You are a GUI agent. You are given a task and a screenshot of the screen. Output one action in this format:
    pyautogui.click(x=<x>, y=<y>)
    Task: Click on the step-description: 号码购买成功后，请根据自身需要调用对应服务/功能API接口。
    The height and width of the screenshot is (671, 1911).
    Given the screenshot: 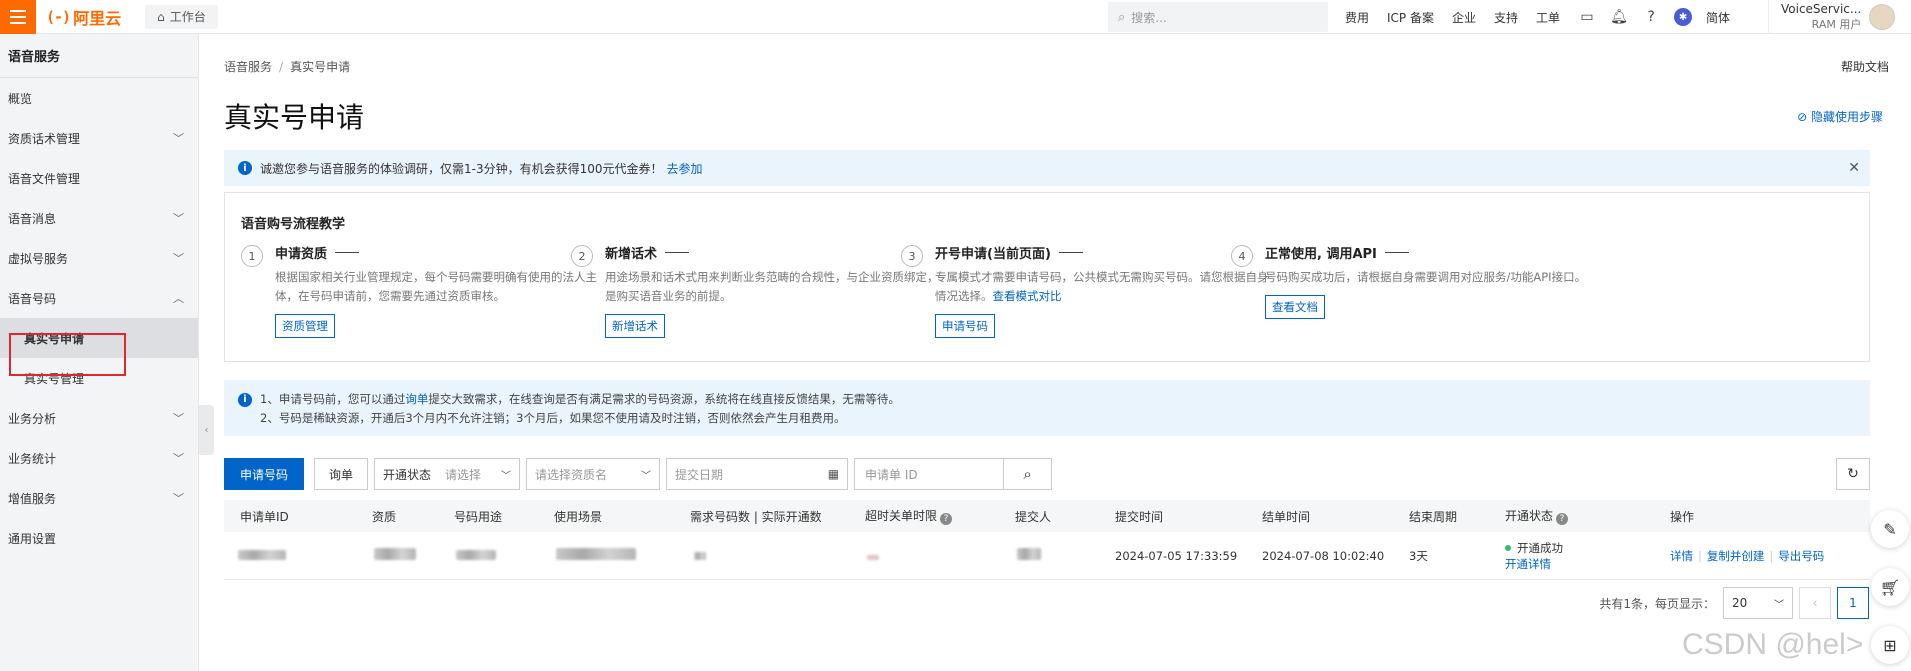 What is the action you would take?
    pyautogui.click(x=1426, y=277)
    